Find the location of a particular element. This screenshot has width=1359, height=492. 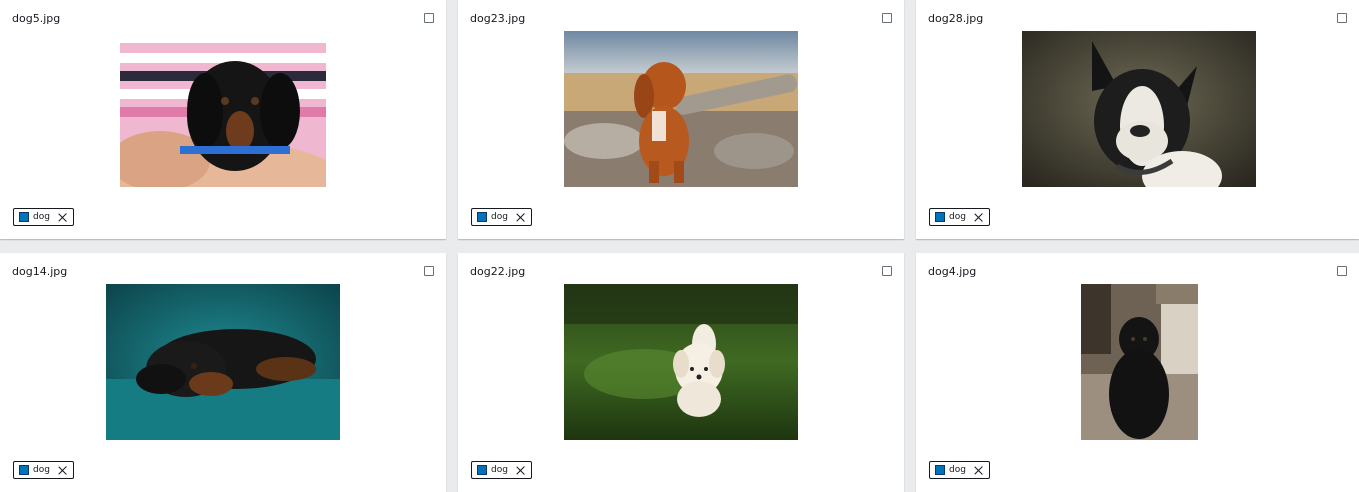

white-puppy-image is located at coordinates (681, 362).